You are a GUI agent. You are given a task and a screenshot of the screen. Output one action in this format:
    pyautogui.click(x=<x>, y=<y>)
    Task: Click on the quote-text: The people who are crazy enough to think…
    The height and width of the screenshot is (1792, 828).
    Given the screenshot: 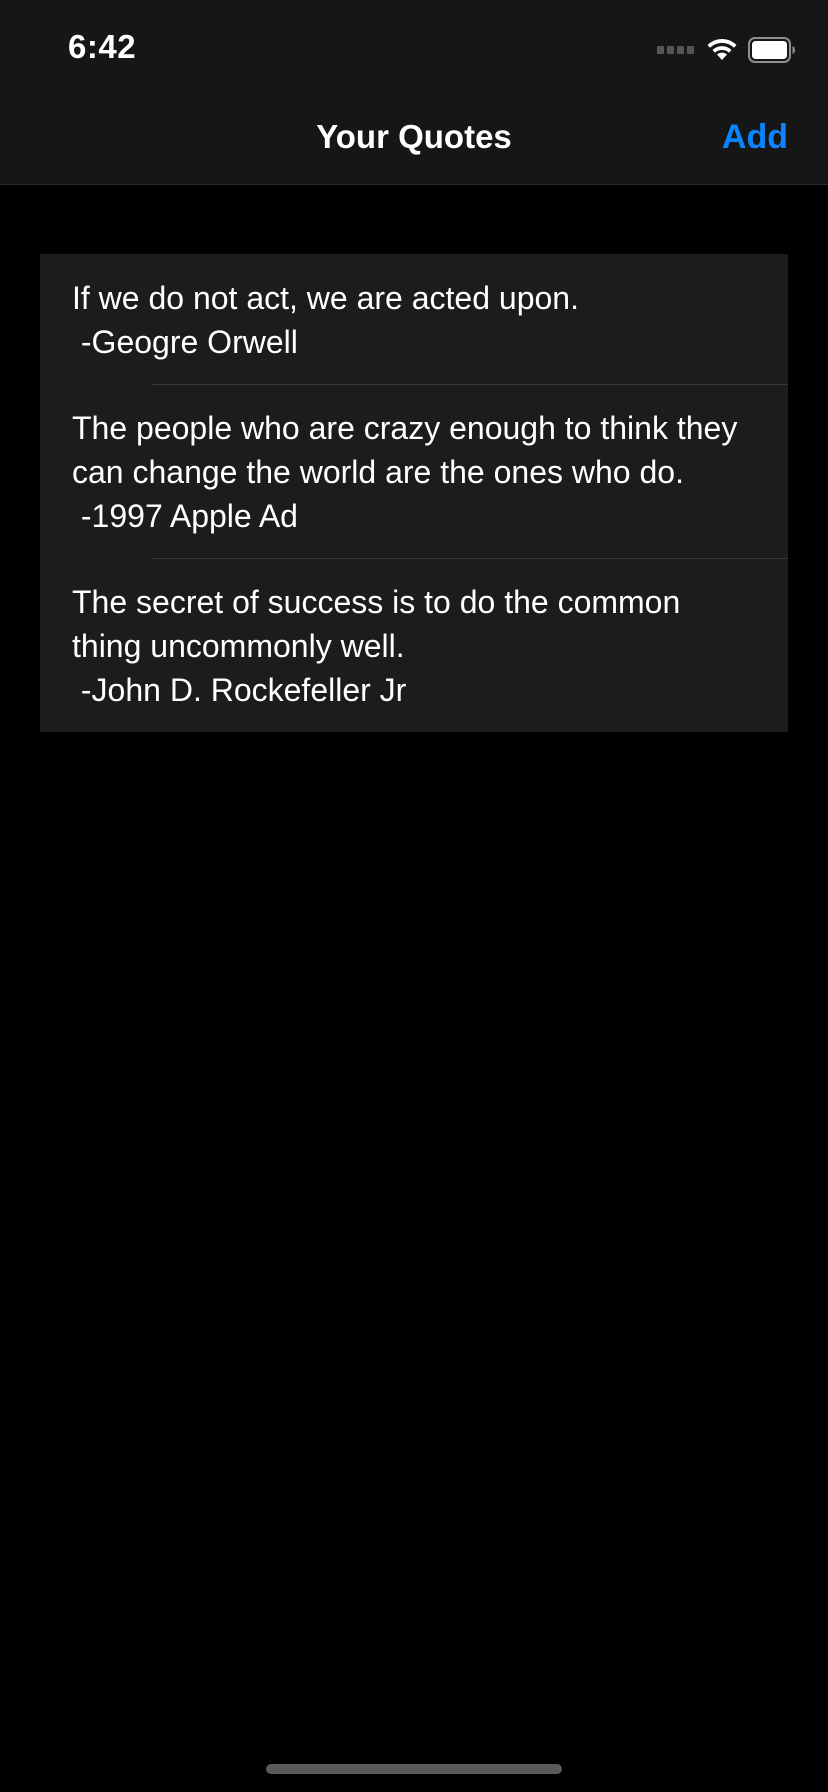 What is the action you would take?
    pyautogui.click(x=409, y=450)
    